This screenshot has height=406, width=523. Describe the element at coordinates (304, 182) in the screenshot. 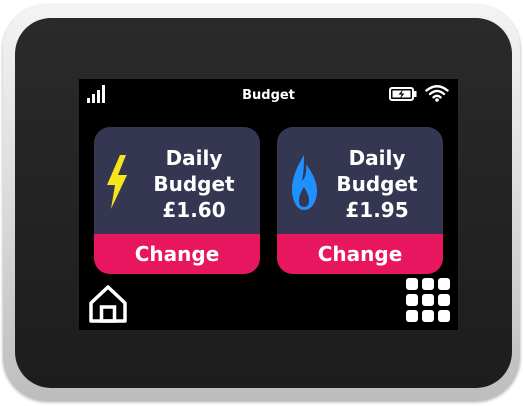

I see `flame-icon` at that location.